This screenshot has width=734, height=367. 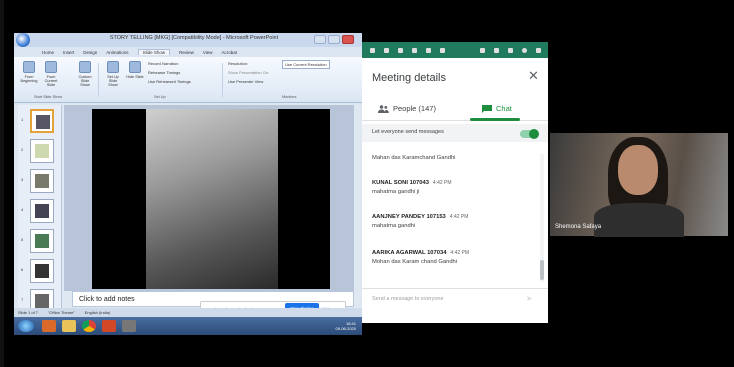 What do you see at coordinates (334, 39) in the screenshot?
I see `maximize-button` at bounding box center [334, 39].